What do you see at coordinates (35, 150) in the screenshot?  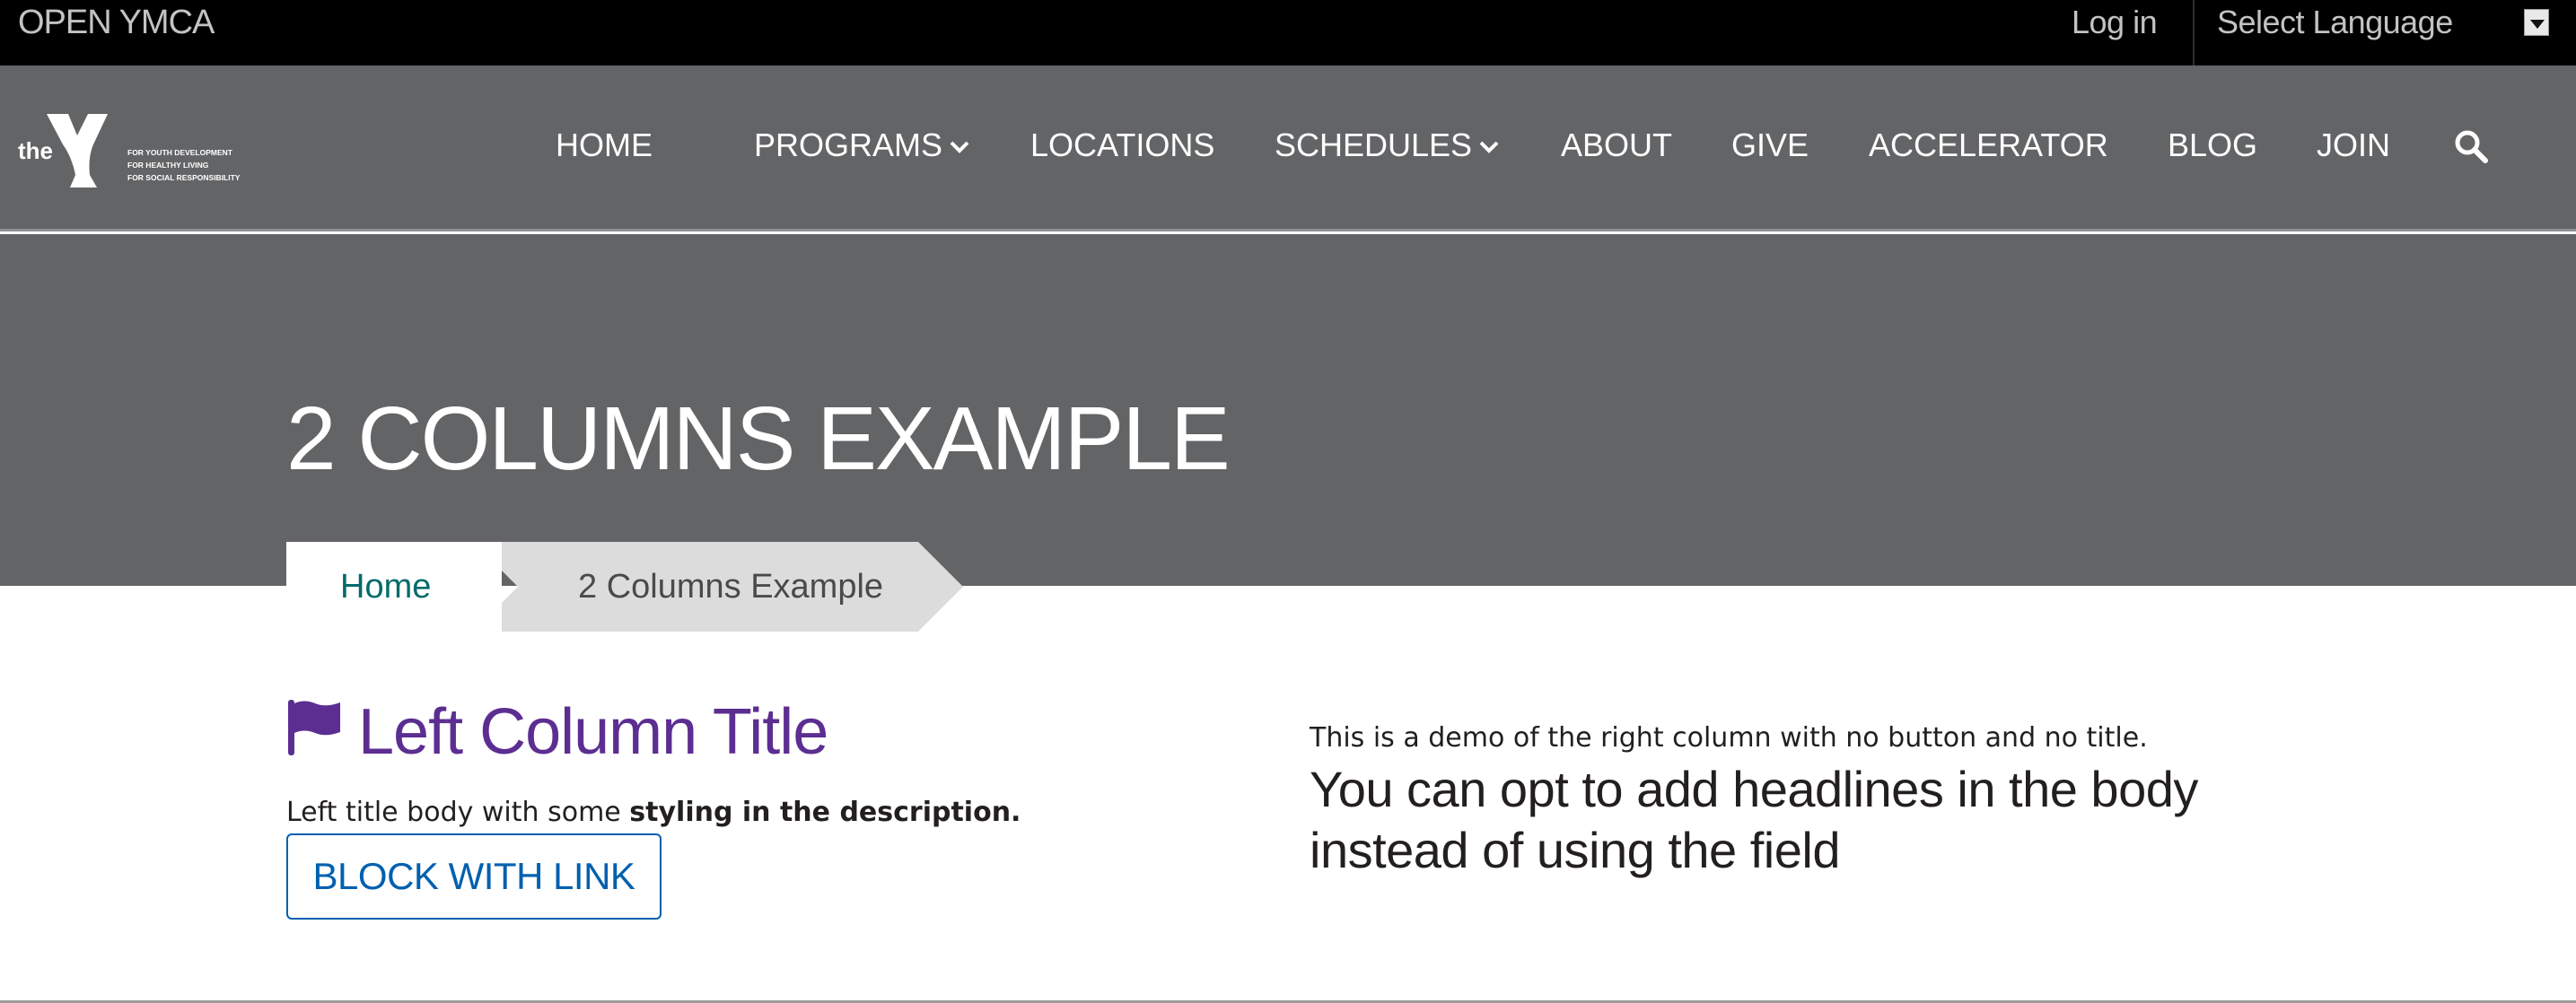 I see `logo-word: the` at bounding box center [35, 150].